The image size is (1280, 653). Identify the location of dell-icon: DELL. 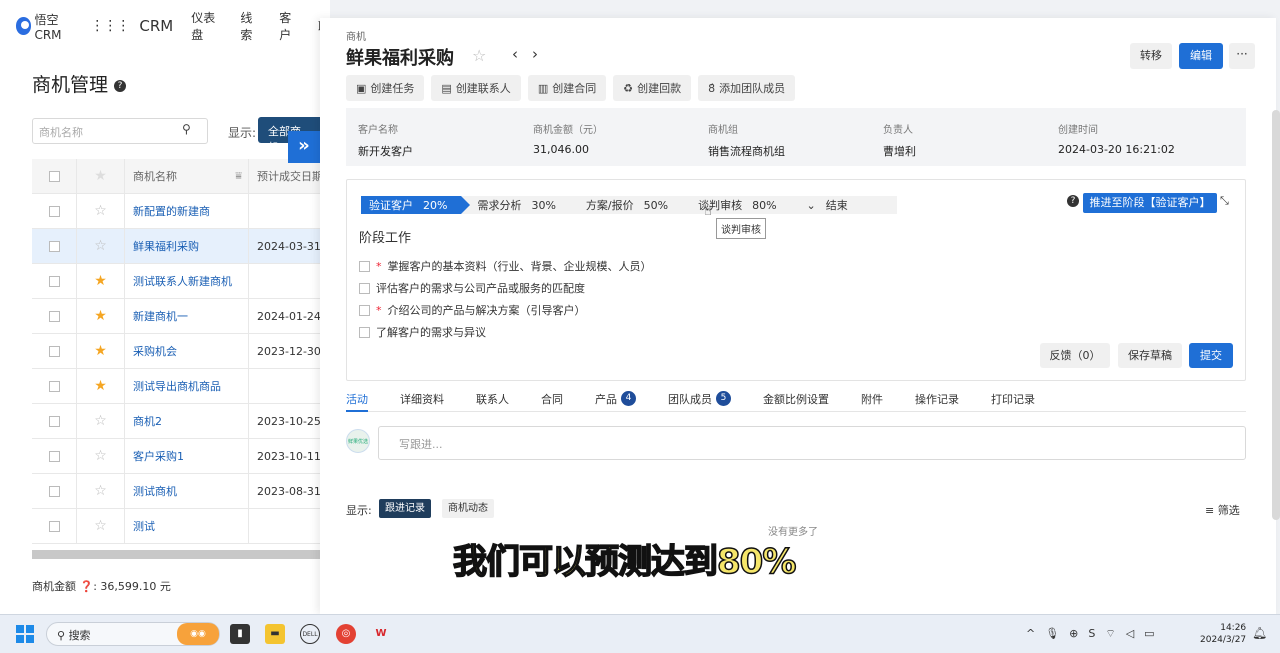
(310, 634).